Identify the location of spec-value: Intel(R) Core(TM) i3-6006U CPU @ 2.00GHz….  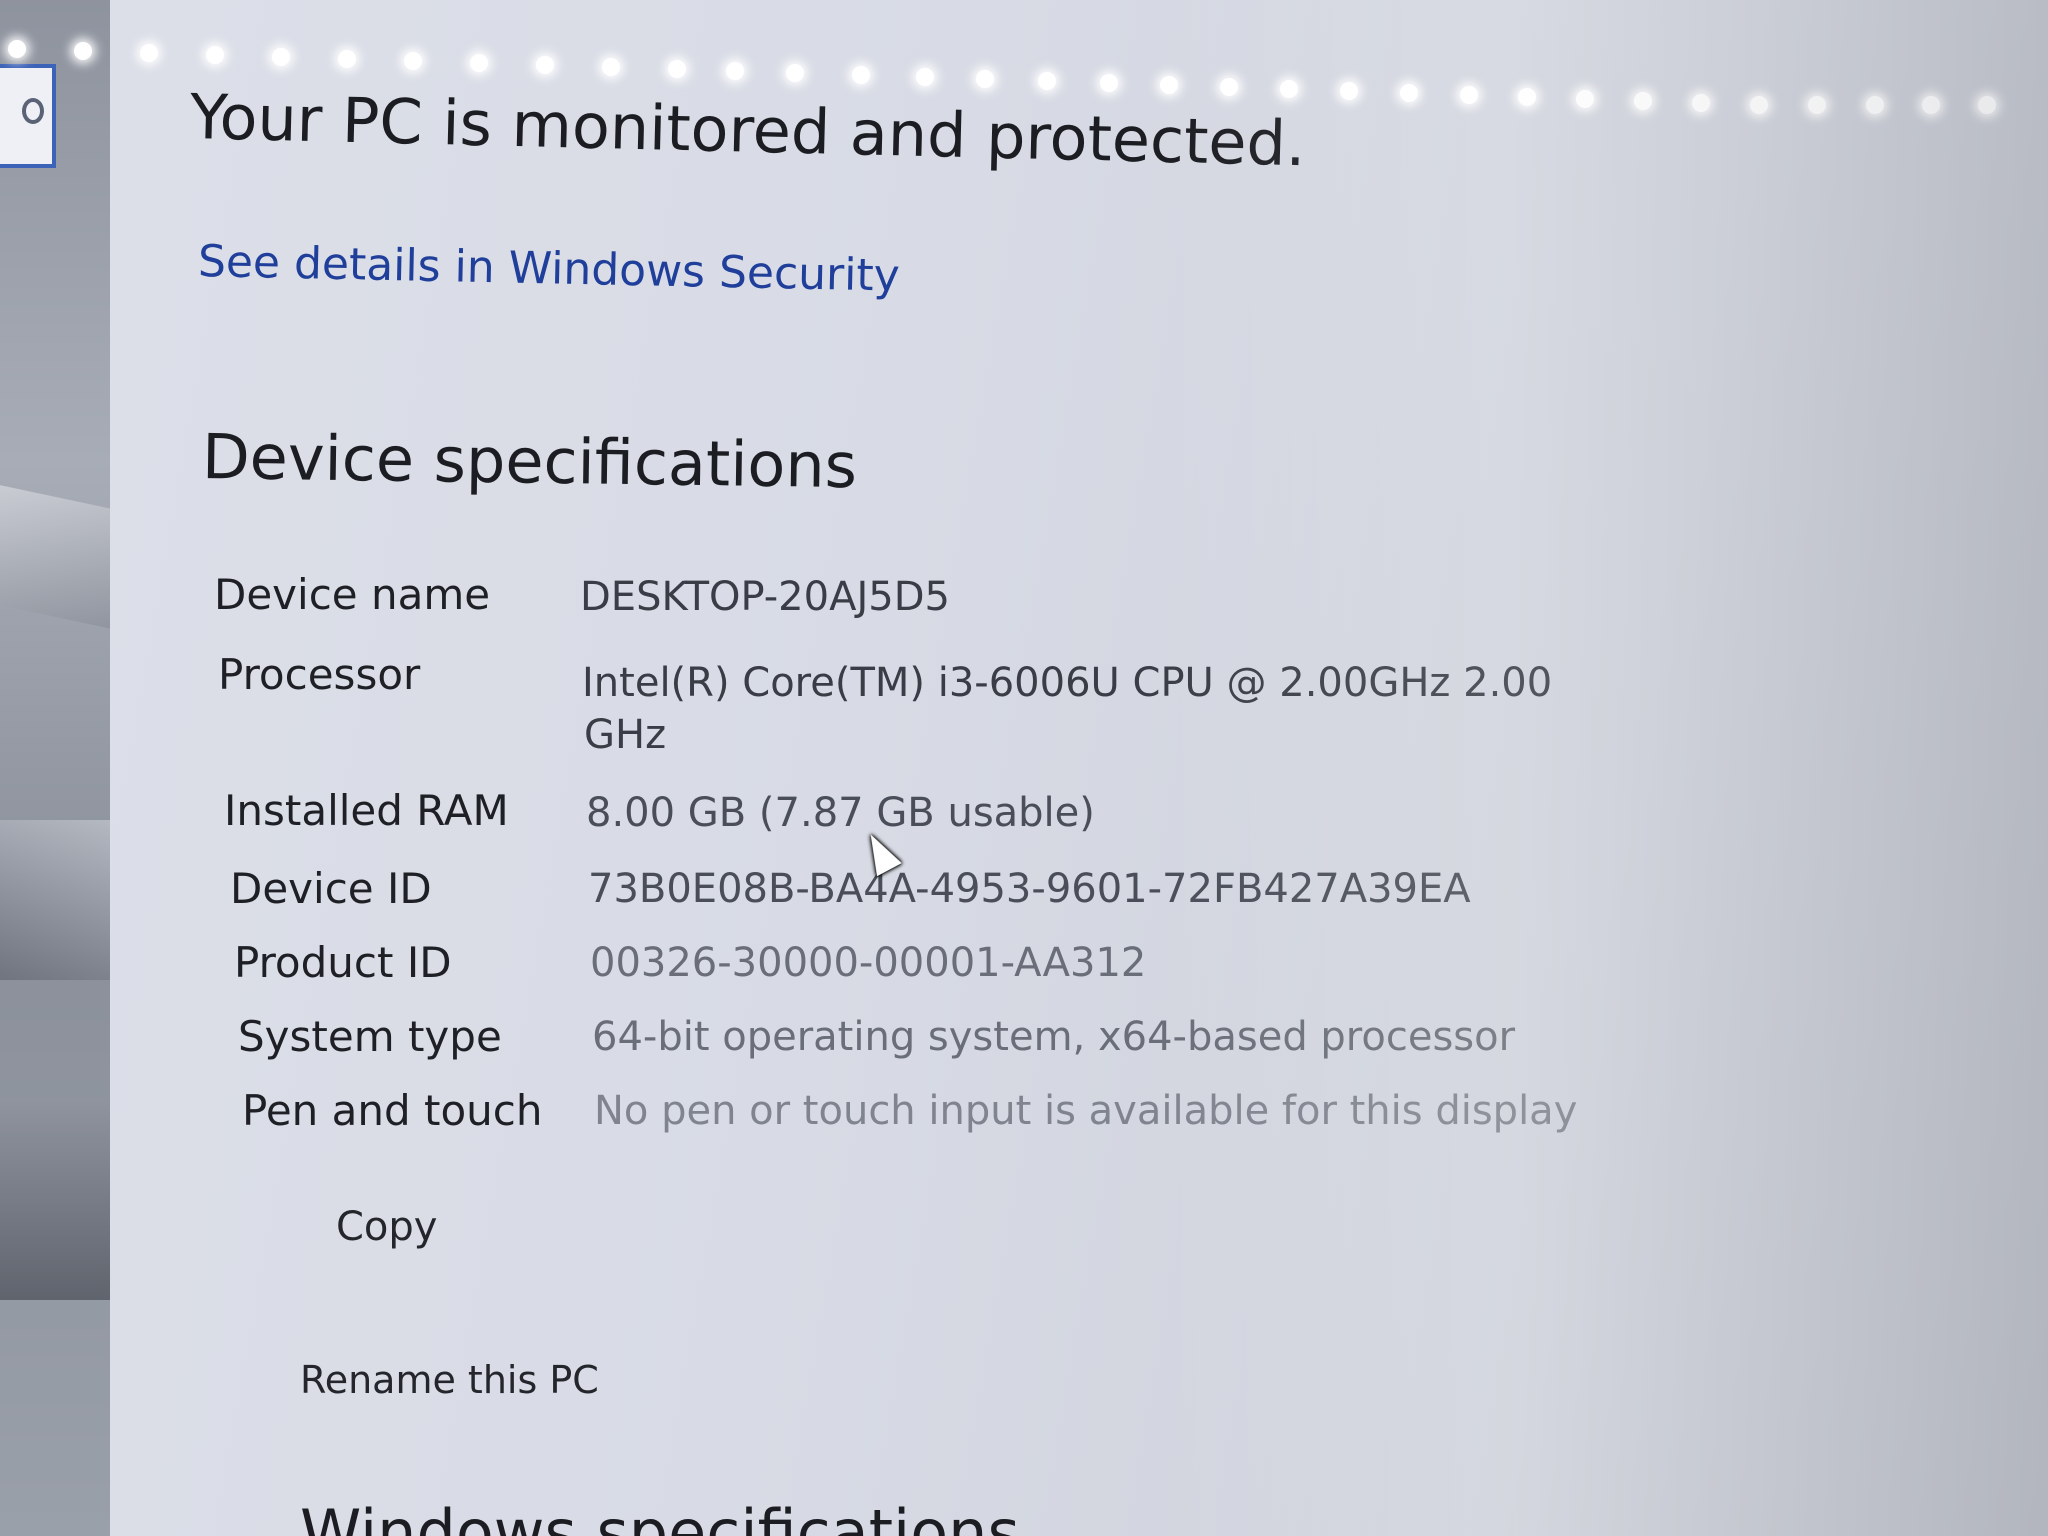
(1067, 683).